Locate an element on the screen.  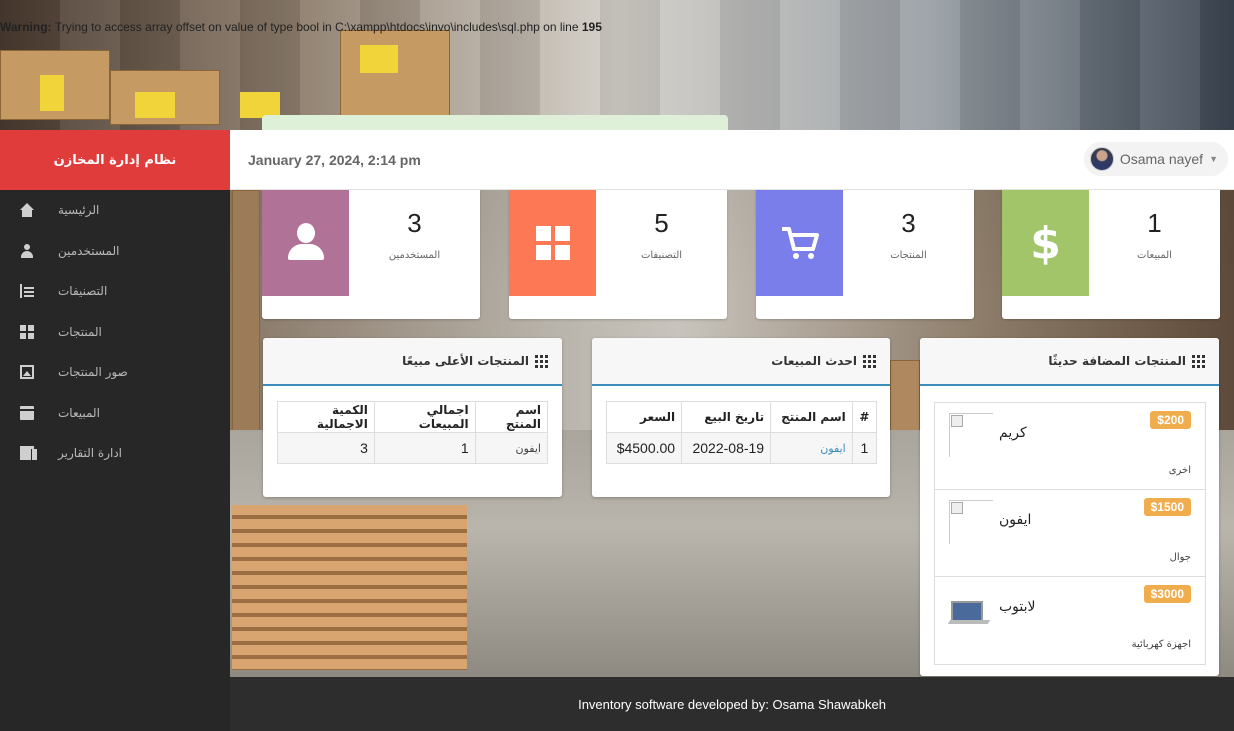
stat-label: المبيعات is located at coordinates (1154, 255).